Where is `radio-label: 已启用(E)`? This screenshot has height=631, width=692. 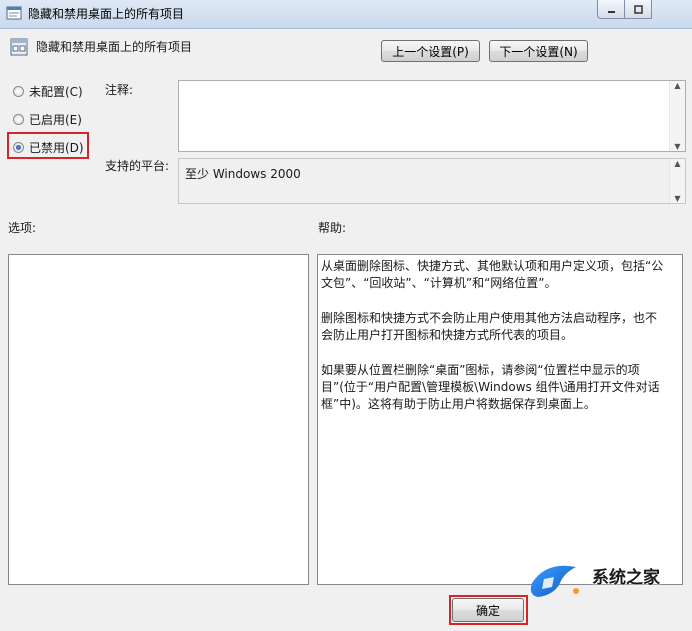
radio-label: 已启用(E) is located at coordinates (55, 120).